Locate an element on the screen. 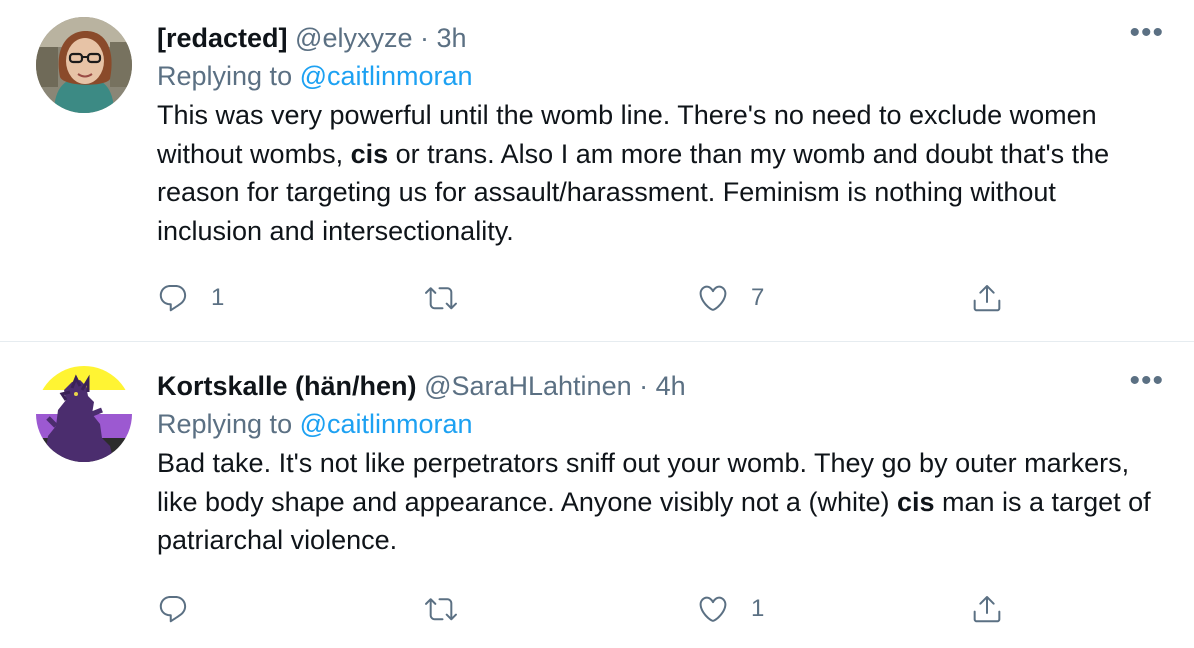 Image resolution: width=1194 pixels, height=648 pixels. timestamp: 4h is located at coordinates (671, 386).